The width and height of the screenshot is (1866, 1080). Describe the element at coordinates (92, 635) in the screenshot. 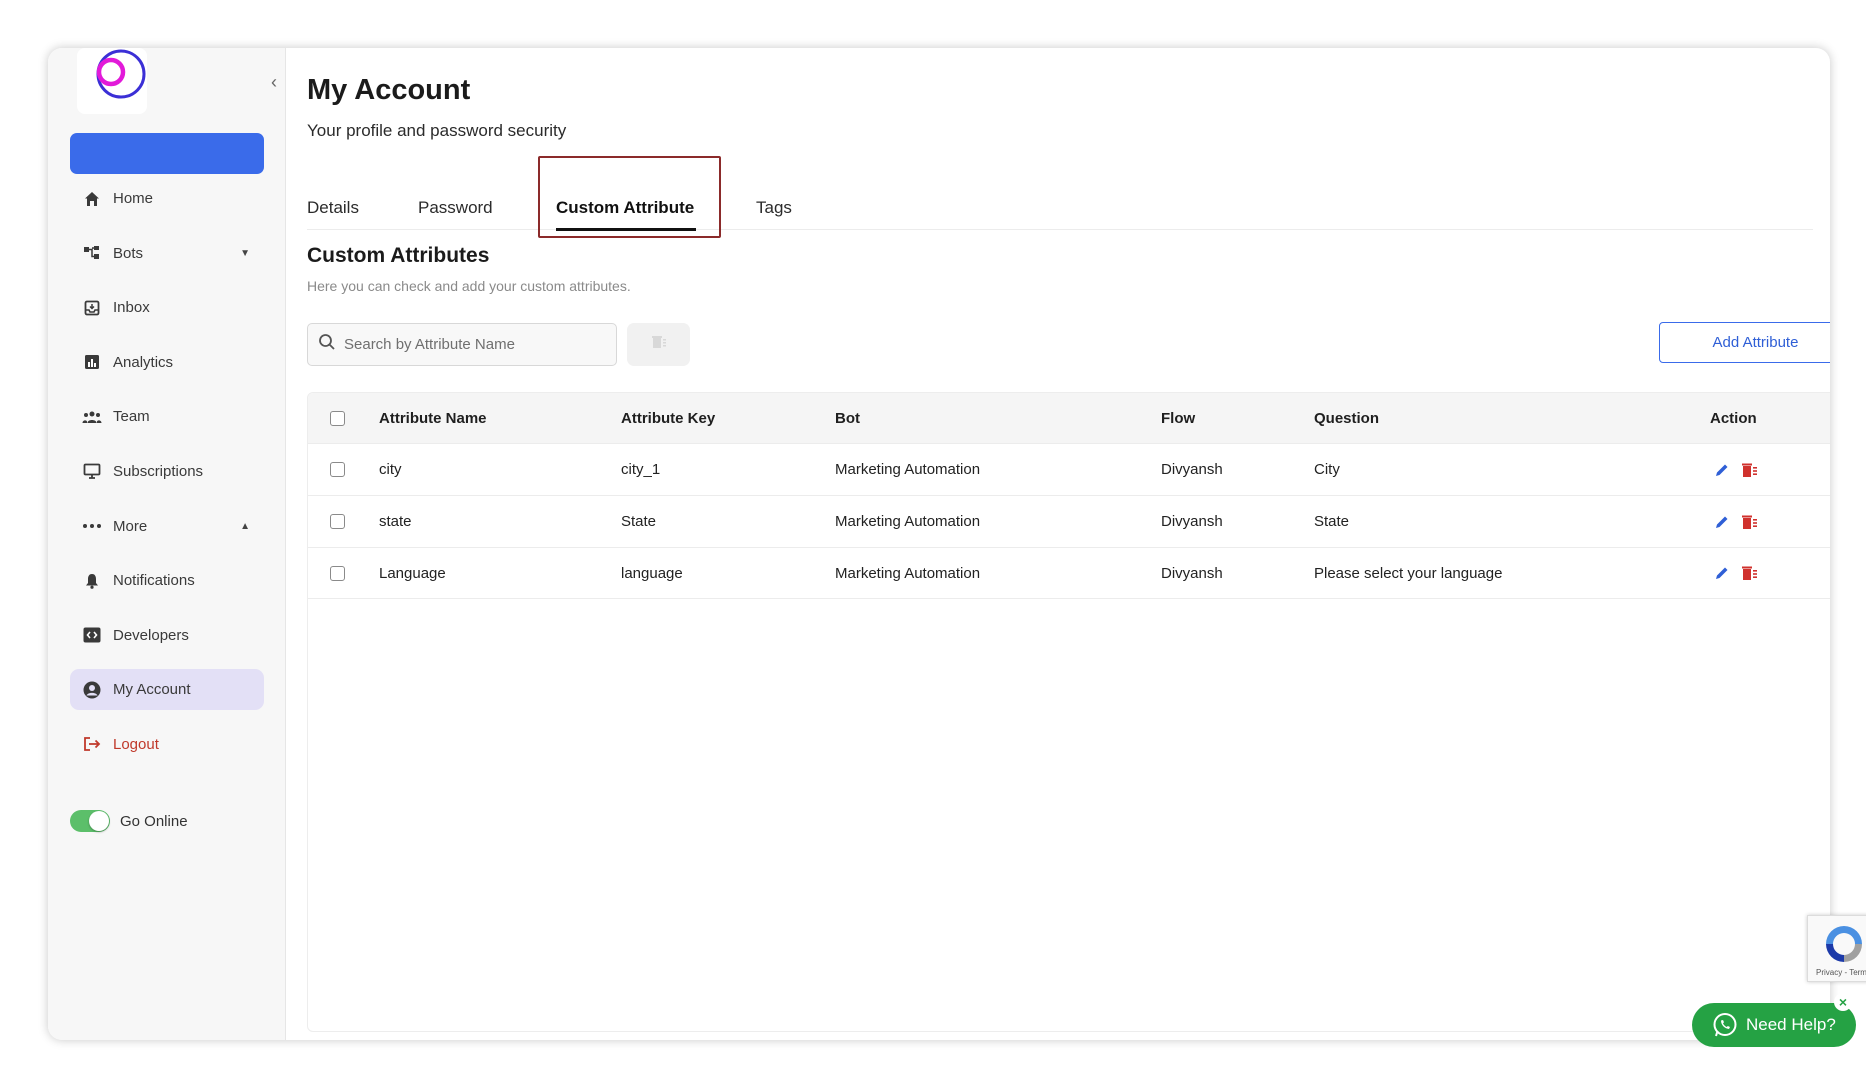

I see `code-icon` at that location.